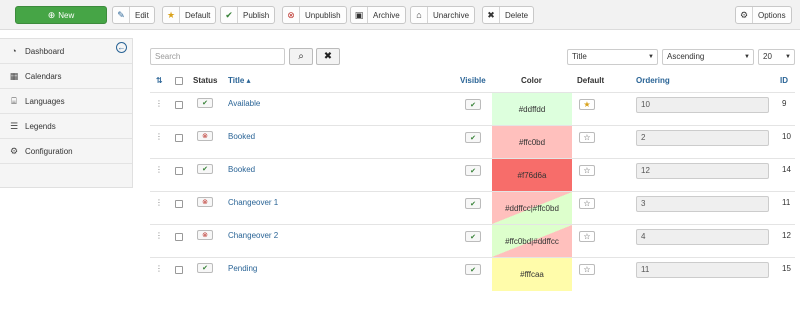  What do you see at coordinates (702, 171) in the screenshot?
I see `ordering-input: 12` at bounding box center [702, 171].